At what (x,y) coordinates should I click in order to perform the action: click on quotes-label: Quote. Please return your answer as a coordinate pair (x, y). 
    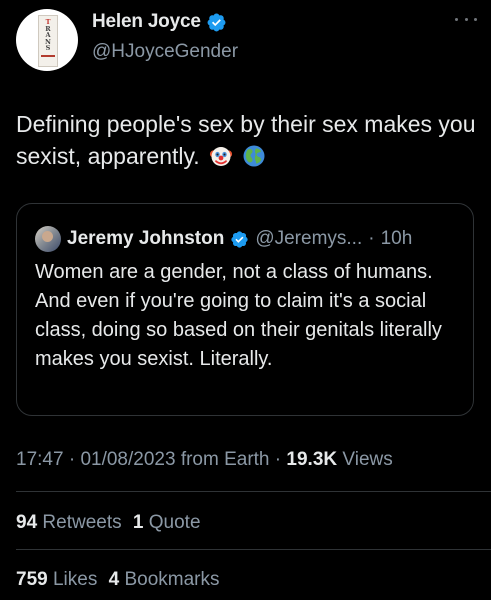
    Looking at the image, I should click on (174, 522).